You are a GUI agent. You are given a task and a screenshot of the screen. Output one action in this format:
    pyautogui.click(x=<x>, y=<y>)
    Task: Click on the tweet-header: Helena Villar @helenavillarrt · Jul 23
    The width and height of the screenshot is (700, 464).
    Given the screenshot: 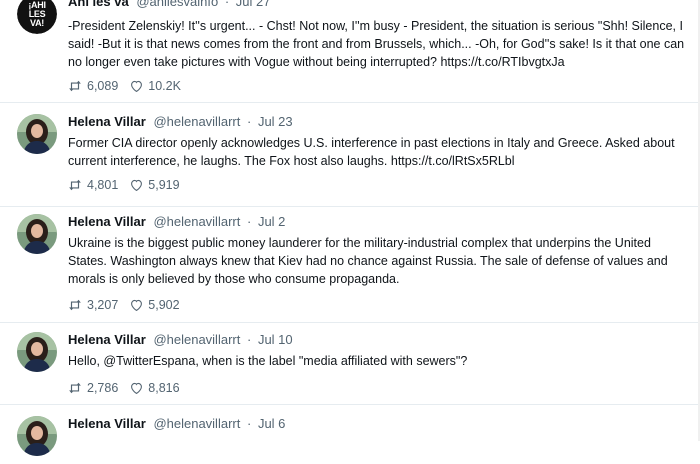 What is the action you would take?
    pyautogui.click(x=180, y=121)
    